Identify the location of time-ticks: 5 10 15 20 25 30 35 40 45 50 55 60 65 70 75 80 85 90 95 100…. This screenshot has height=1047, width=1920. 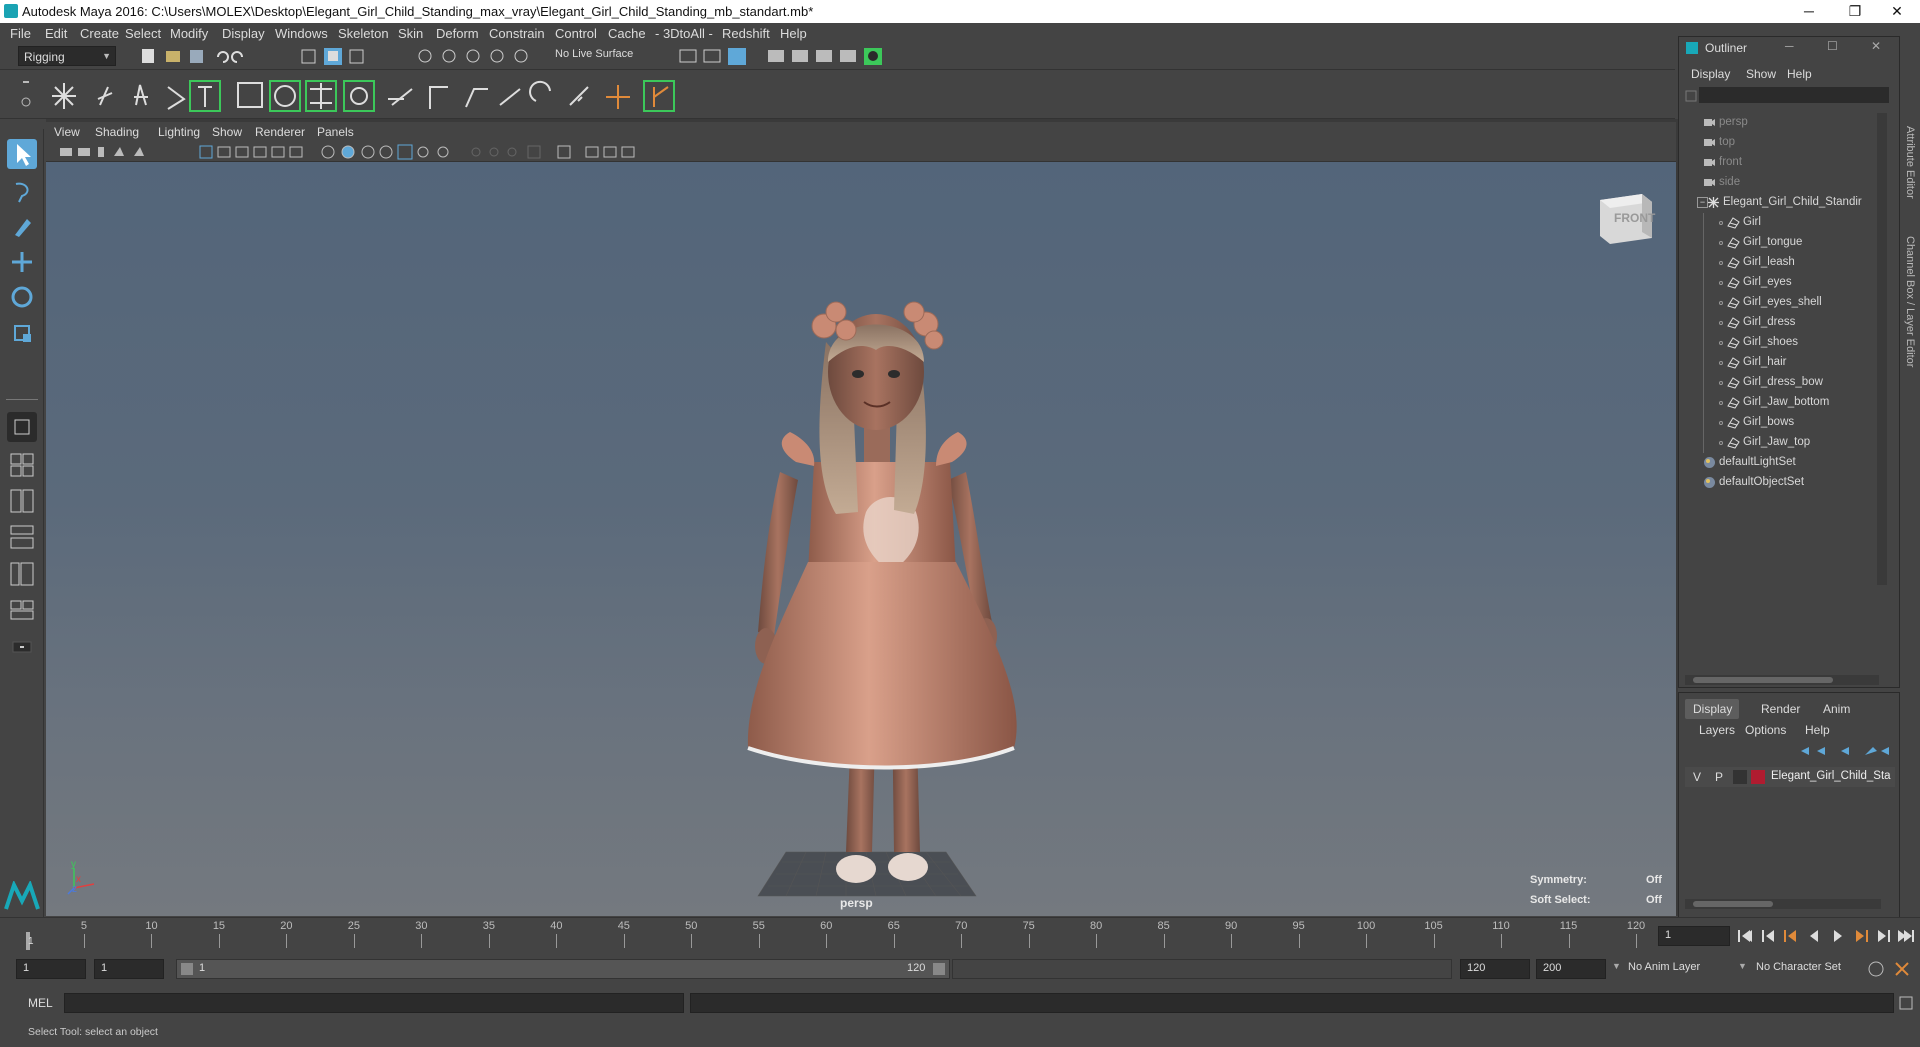
(839, 935).